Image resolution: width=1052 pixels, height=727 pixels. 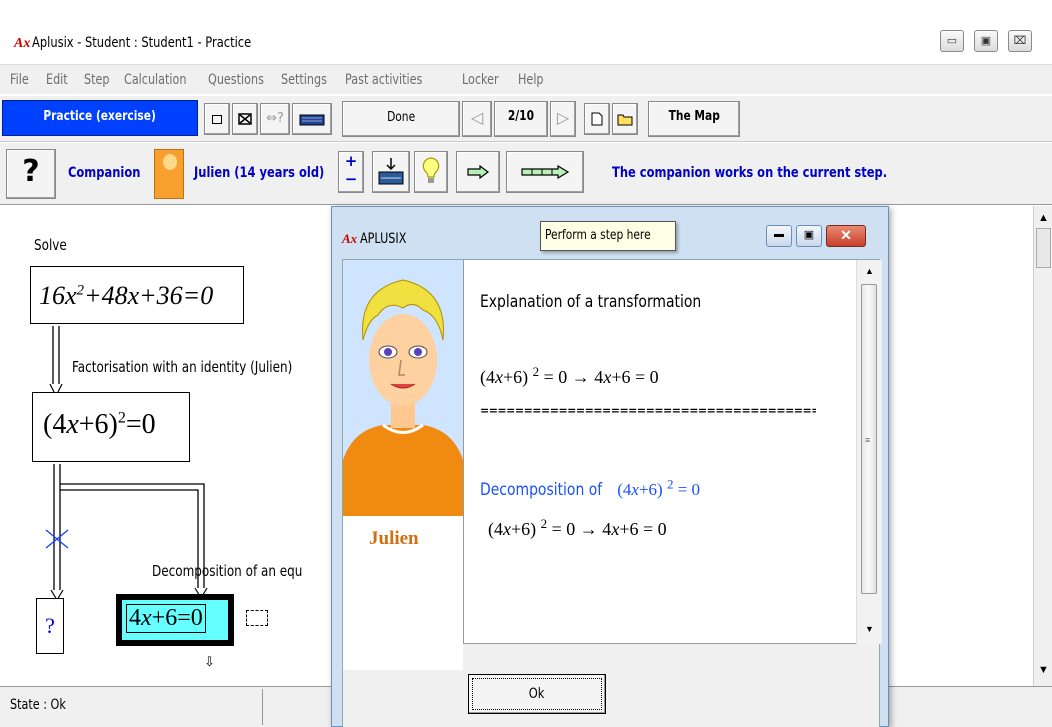 What do you see at coordinates (1043, 248) in the screenshot?
I see `main-scroll-thumb` at bounding box center [1043, 248].